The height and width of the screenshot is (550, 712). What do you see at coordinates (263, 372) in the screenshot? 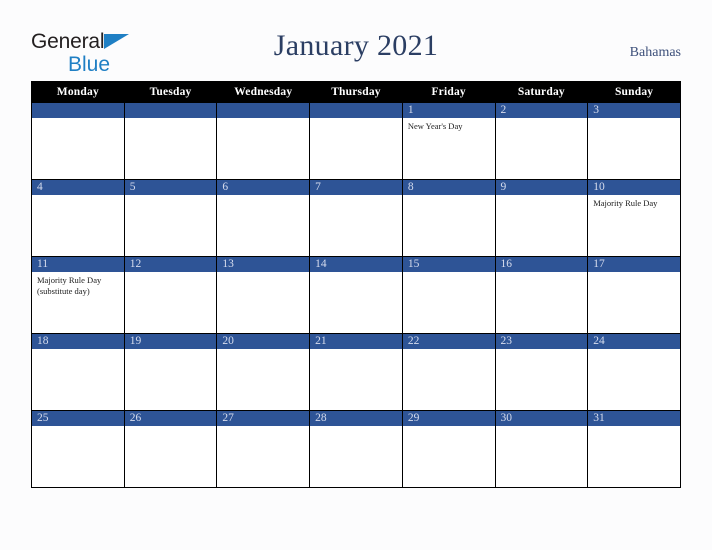
I see `calendar-day-cell: 20` at bounding box center [263, 372].